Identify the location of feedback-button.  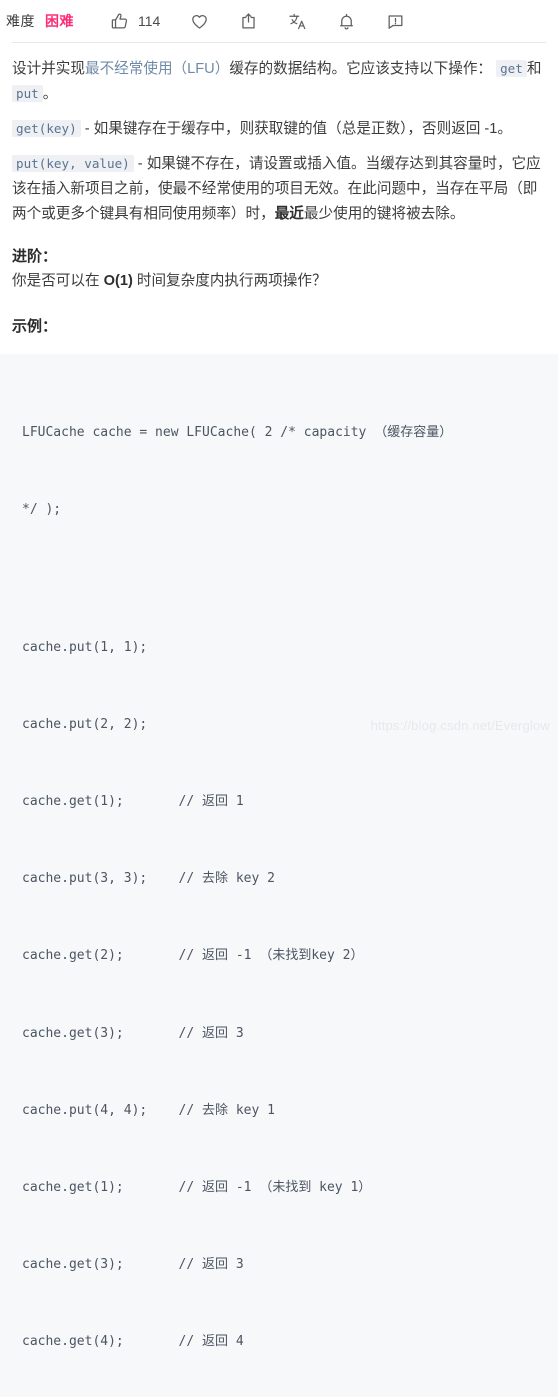
(395, 21).